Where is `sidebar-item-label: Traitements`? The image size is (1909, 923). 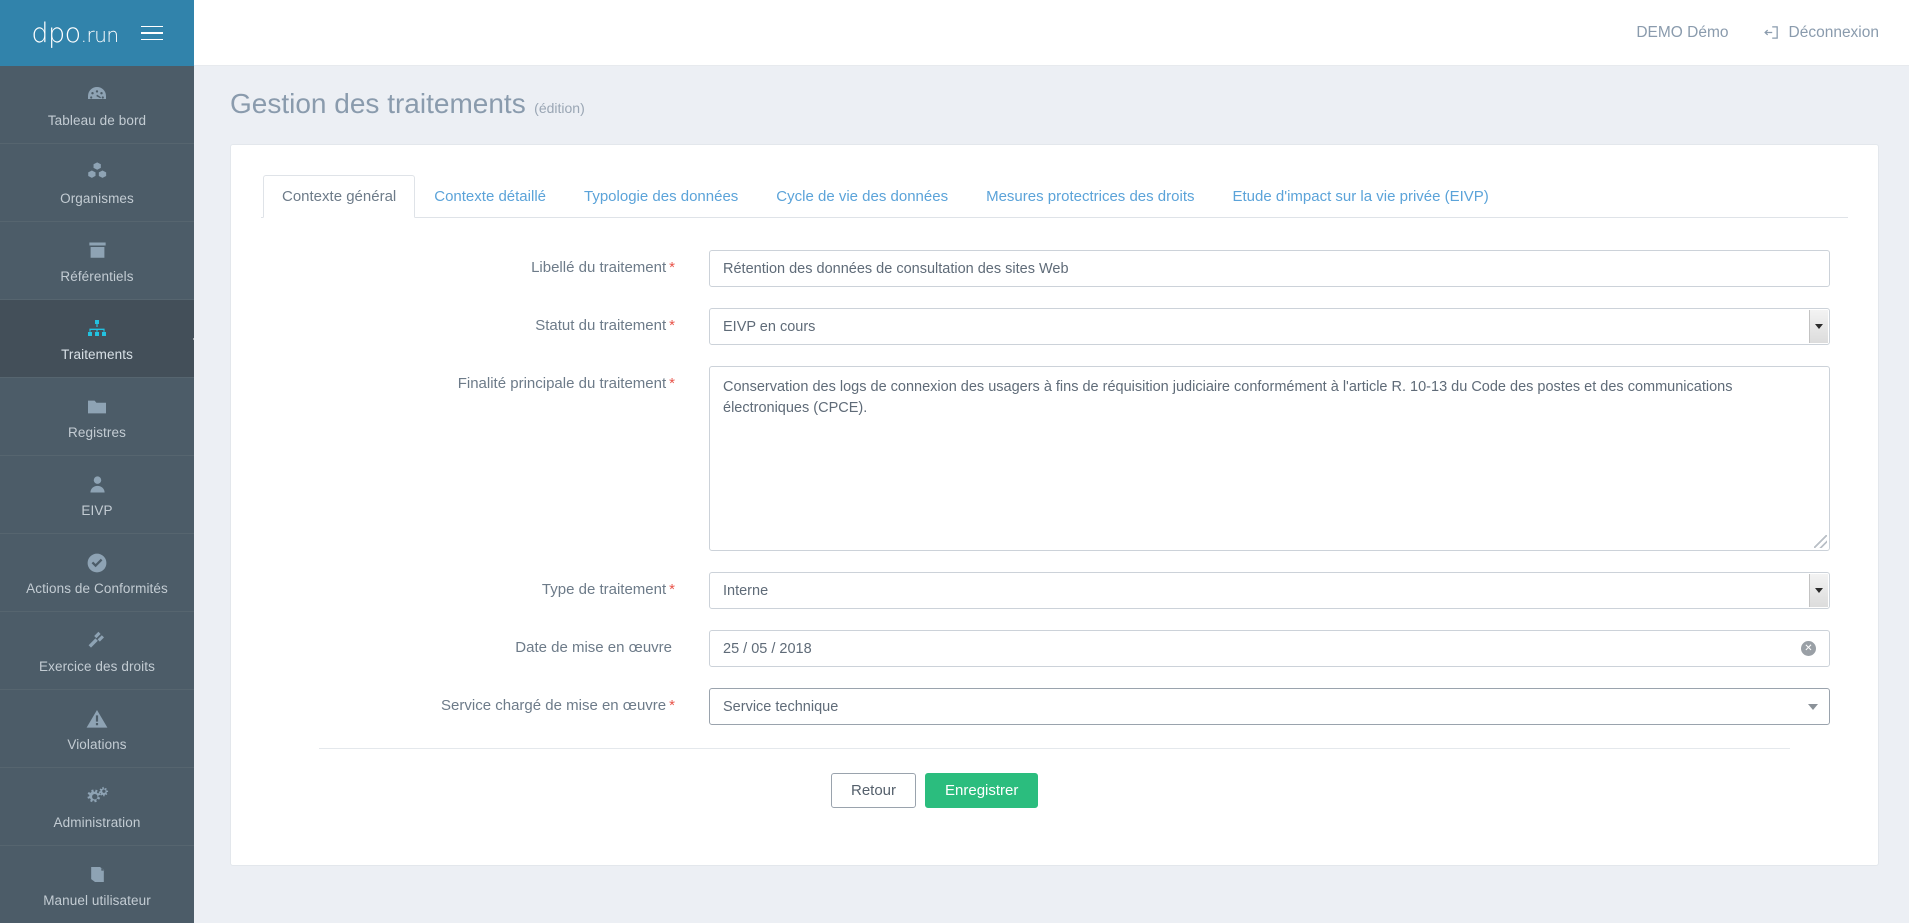 sidebar-item-label: Traitements is located at coordinates (97, 354).